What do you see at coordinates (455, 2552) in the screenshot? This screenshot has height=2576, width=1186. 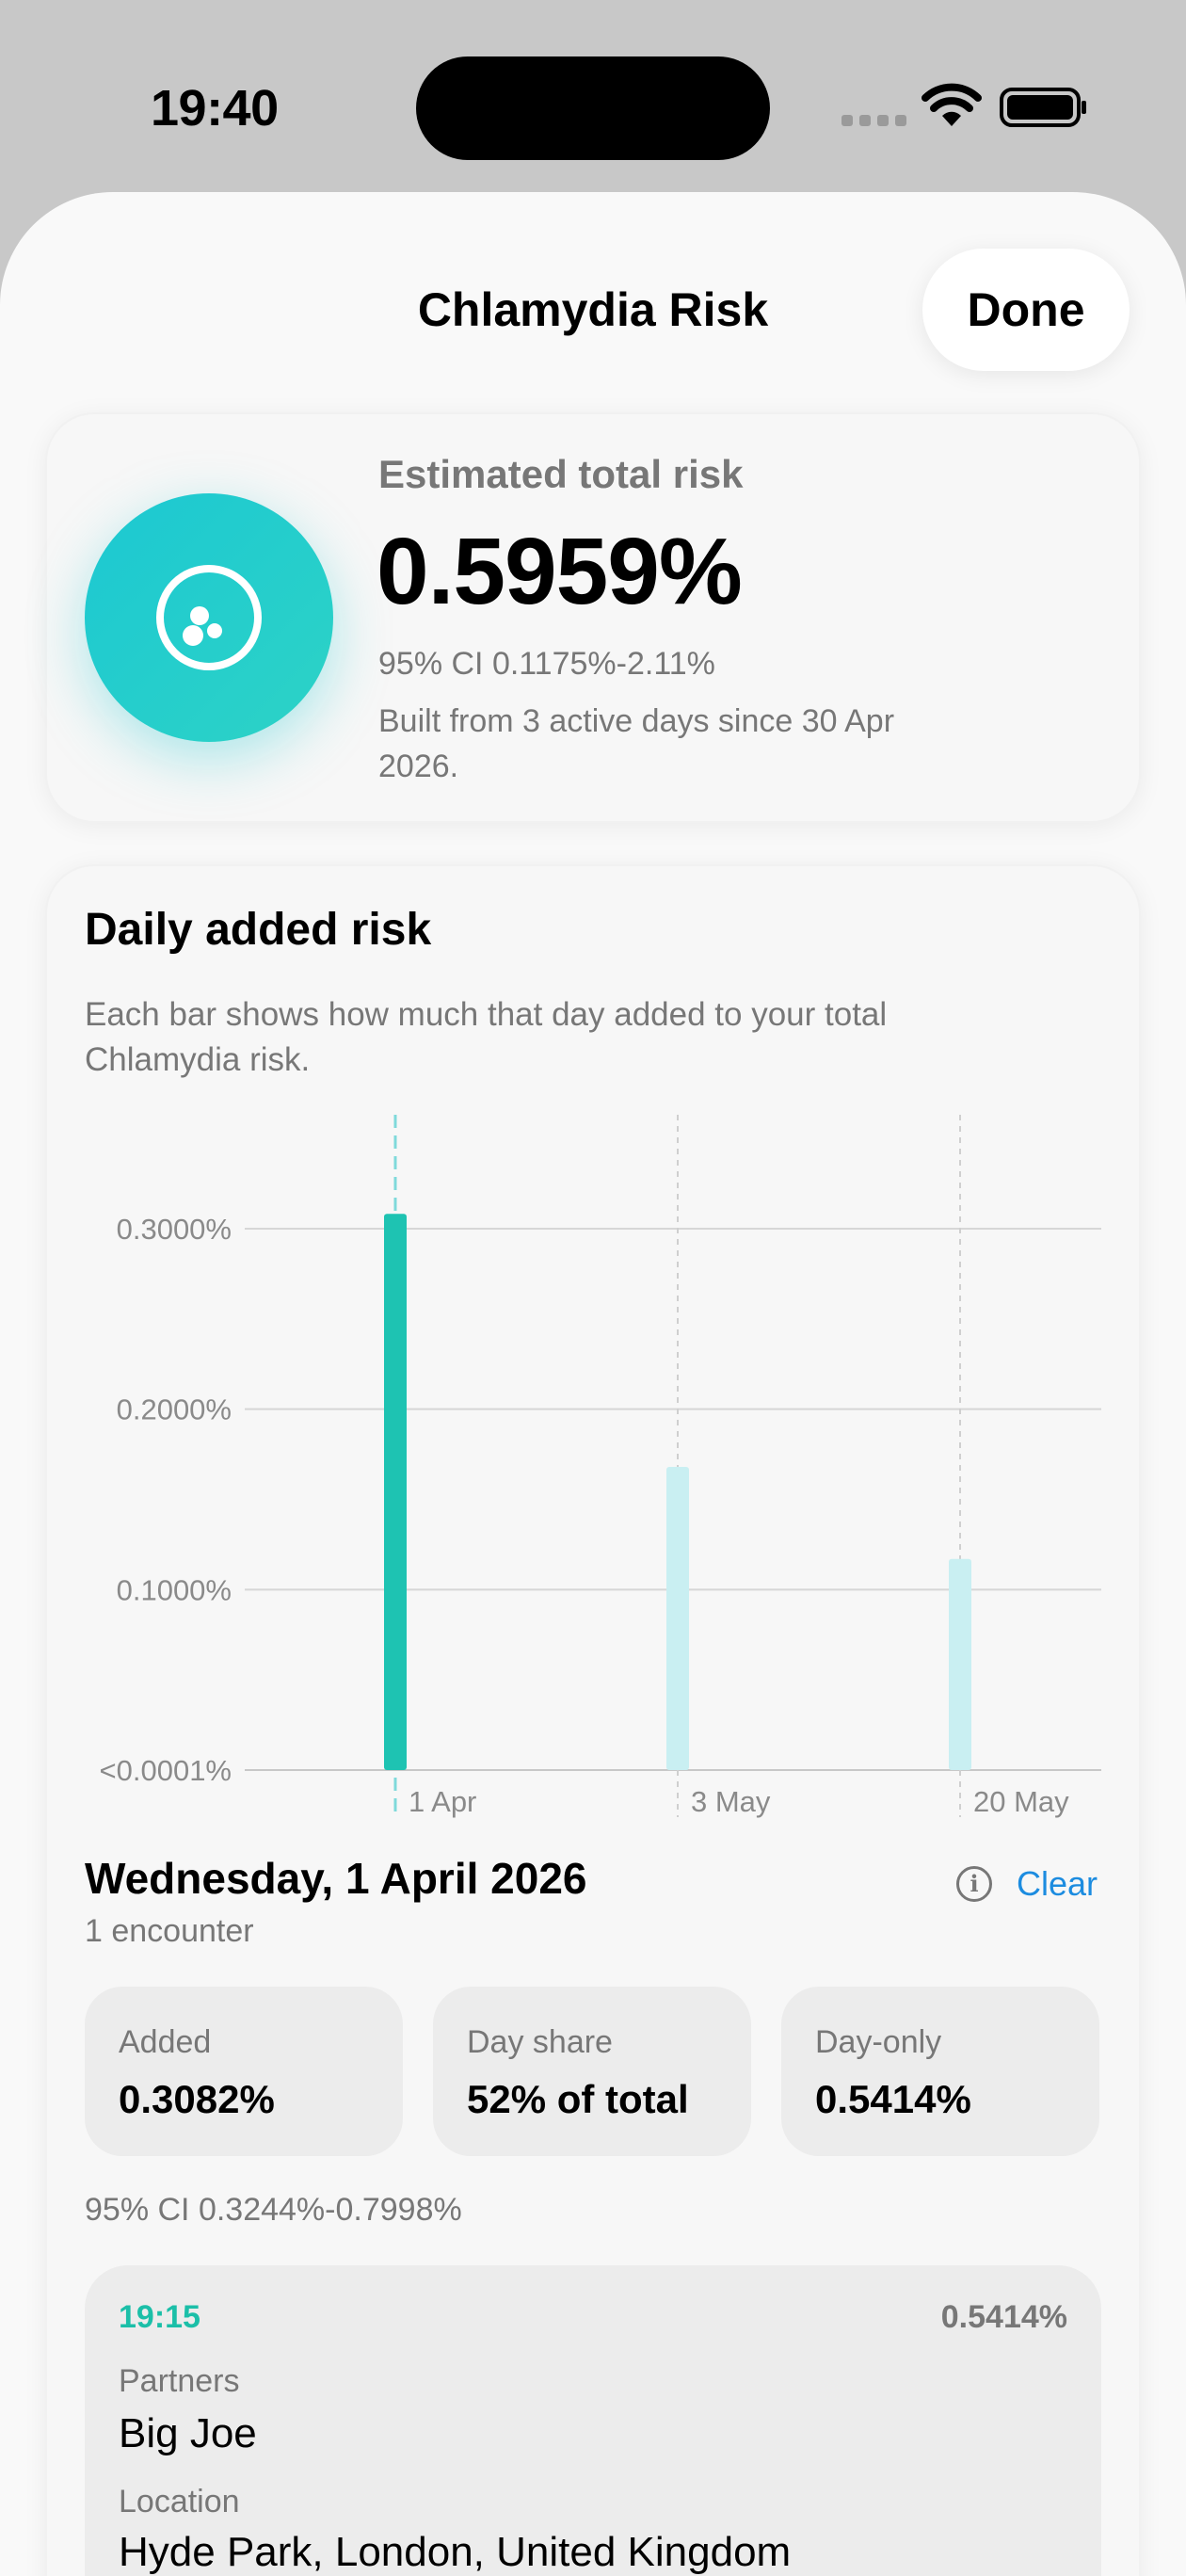 I see `location-value: Hyde Park, London, United Kingdom` at bounding box center [455, 2552].